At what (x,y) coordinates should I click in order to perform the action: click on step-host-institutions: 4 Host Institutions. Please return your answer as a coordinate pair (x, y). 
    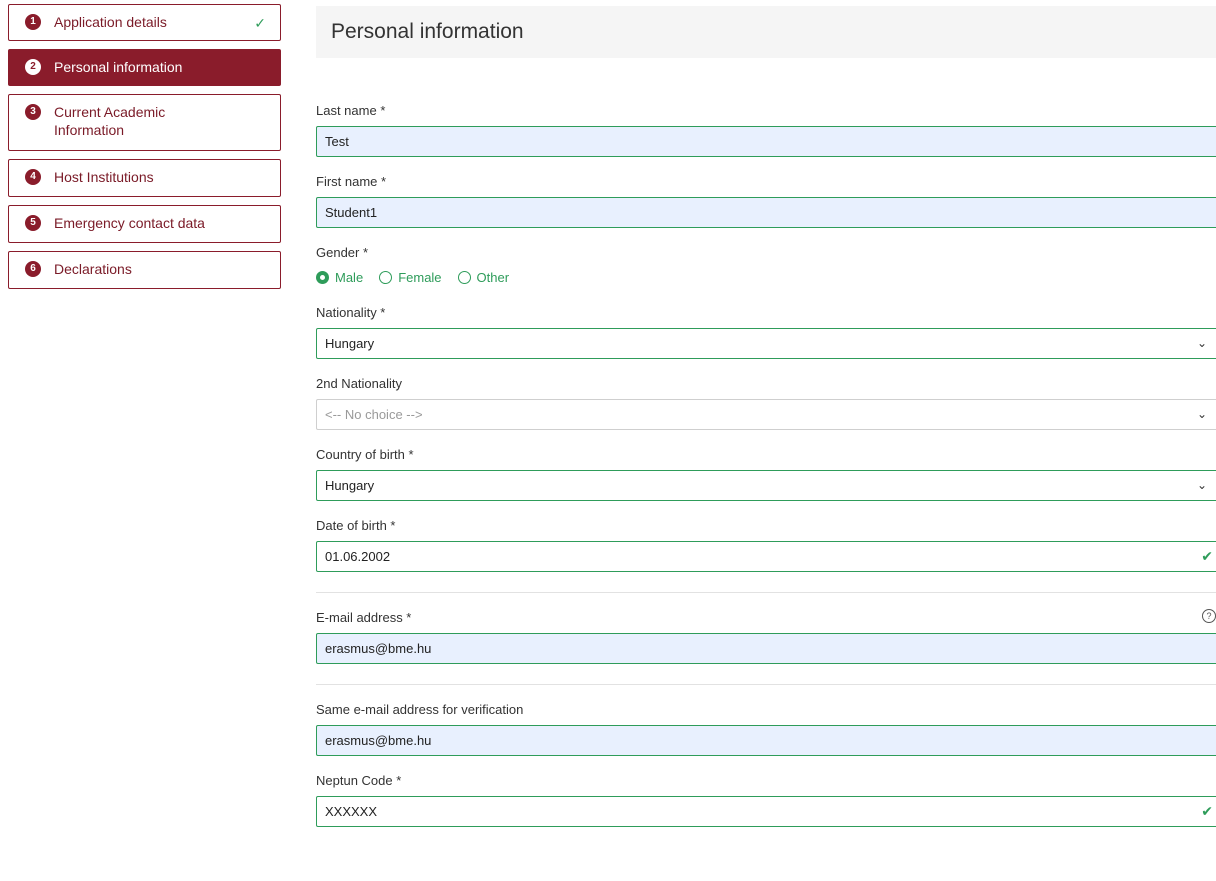
    Looking at the image, I should click on (144, 178).